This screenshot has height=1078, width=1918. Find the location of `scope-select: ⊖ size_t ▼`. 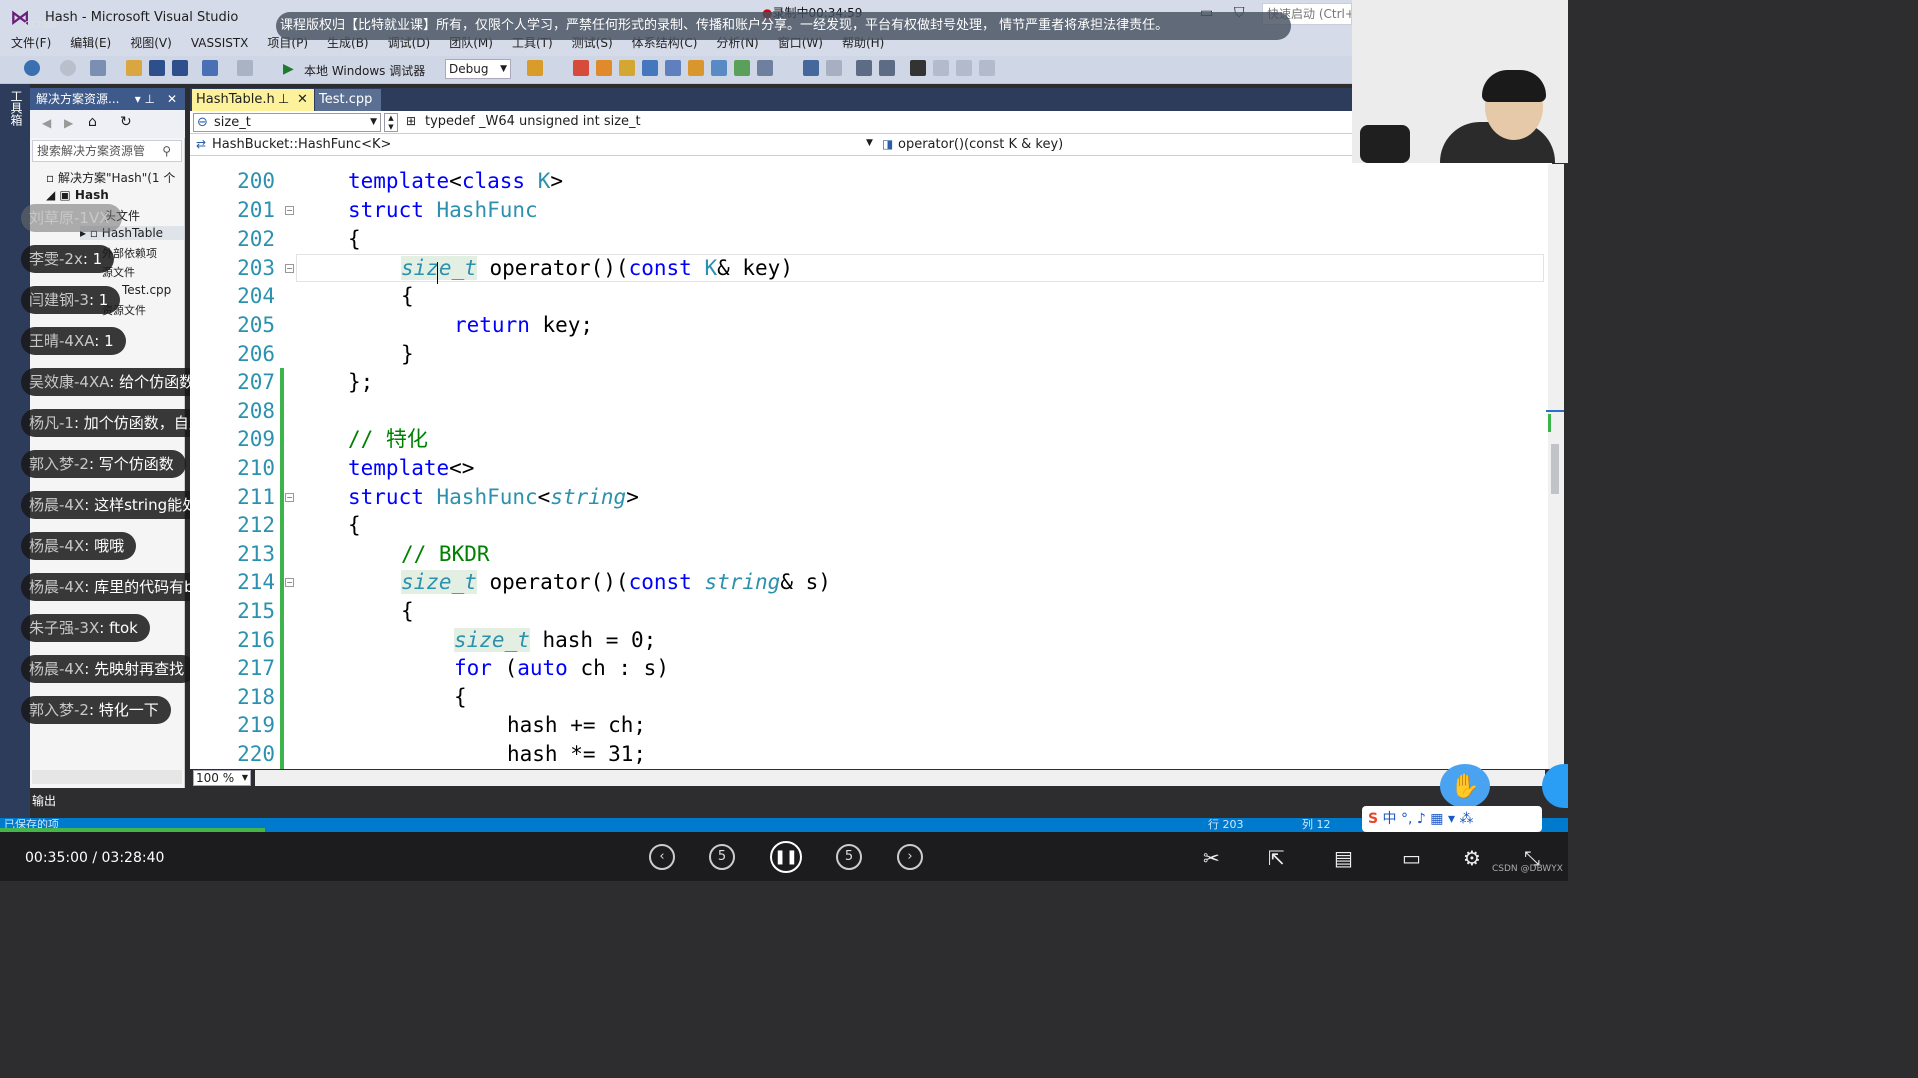

scope-select: ⊖ size_t ▼ is located at coordinates (287, 122).